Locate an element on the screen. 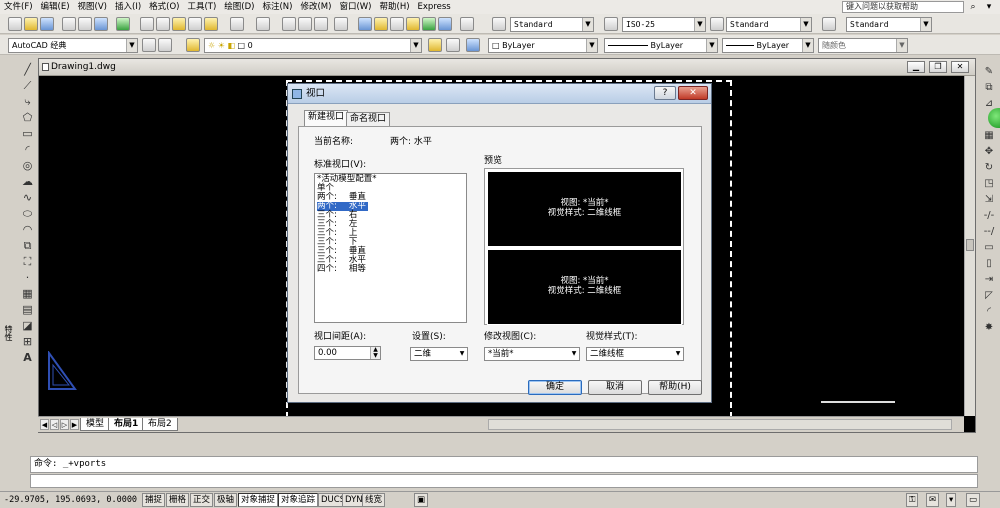  clean-screen-icon: ▭ is located at coordinates (973, 500).